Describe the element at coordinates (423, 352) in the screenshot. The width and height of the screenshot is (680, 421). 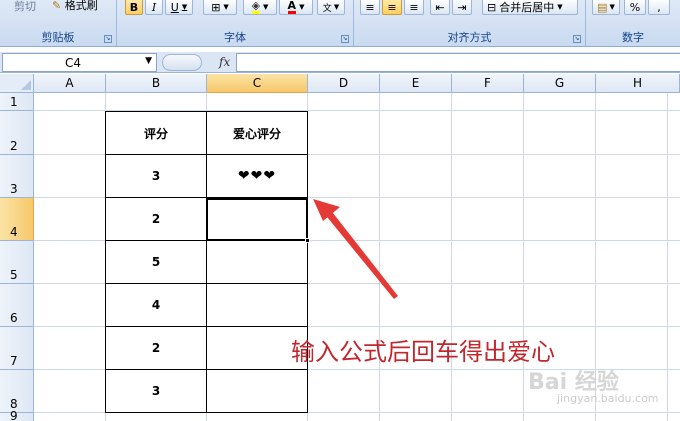
I see `annotation-text: 输入公式后回车得出爱心` at that location.